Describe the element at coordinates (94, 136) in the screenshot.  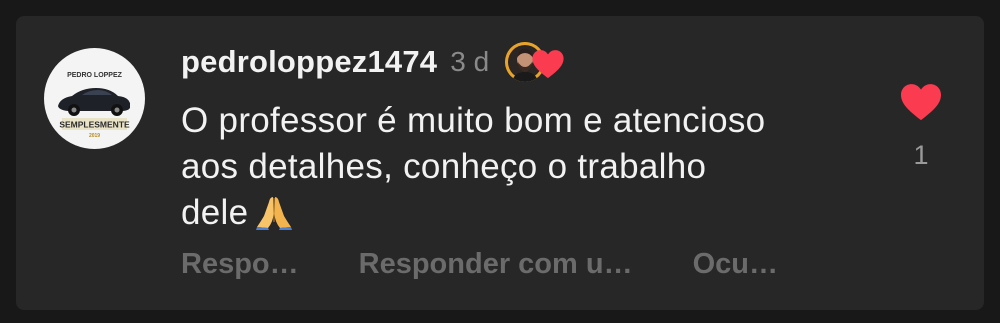
I see `avatar-sub-text: 2019` at that location.